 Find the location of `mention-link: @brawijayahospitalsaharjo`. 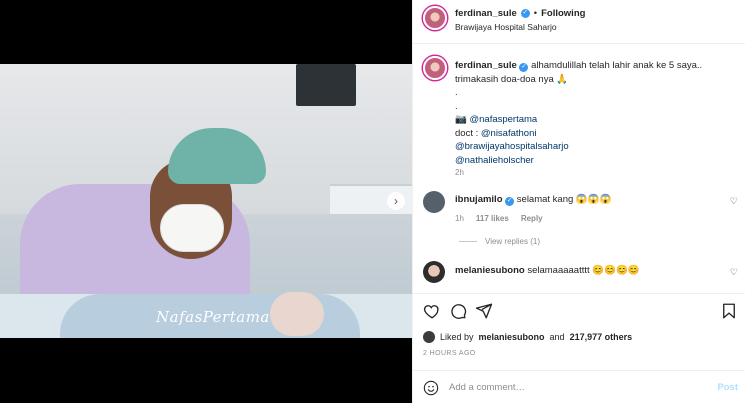

mention-link: @brawijayahospitalsaharjo is located at coordinates (512, 146).